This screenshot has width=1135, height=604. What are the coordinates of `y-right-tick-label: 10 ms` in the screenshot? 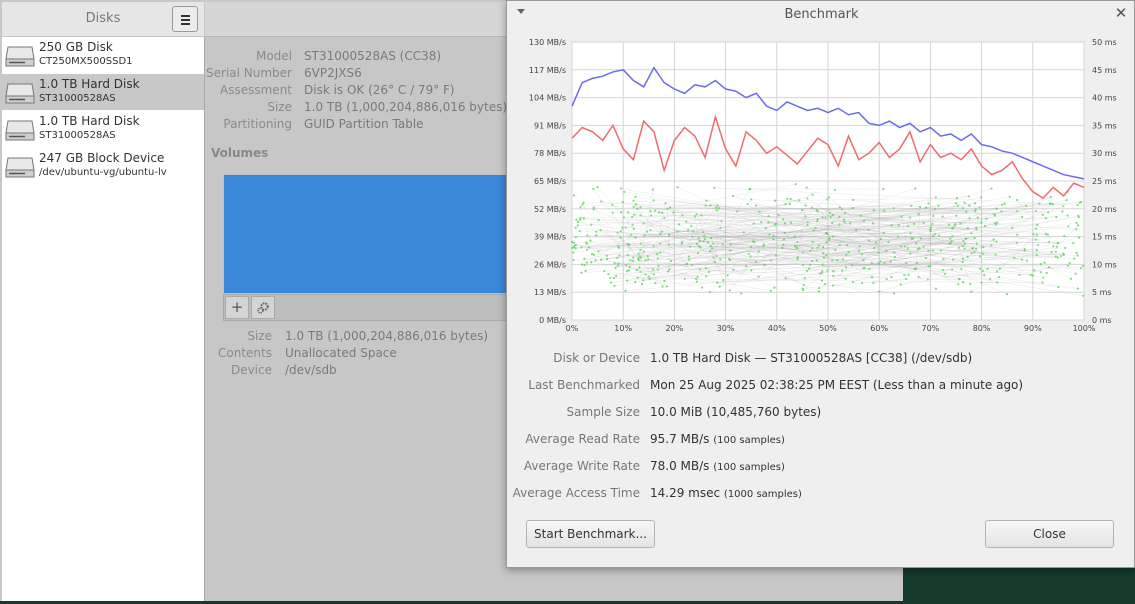 It's located at (1104, 264).